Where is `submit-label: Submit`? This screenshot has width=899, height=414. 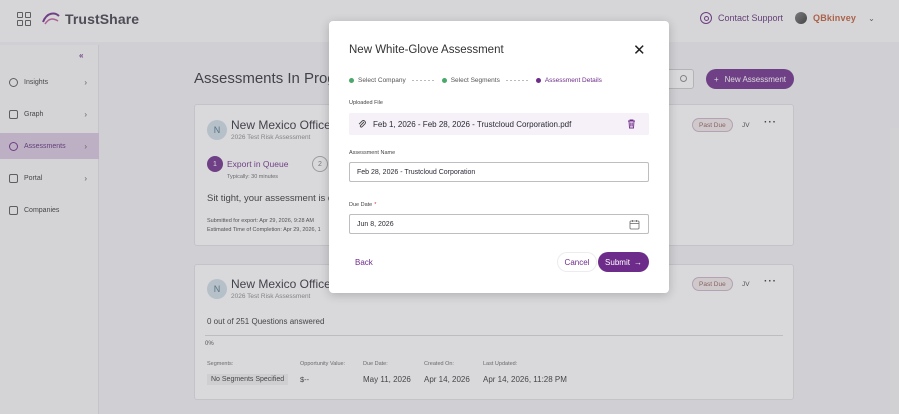
submit-label: Submit is located at coordinates (617, 262).